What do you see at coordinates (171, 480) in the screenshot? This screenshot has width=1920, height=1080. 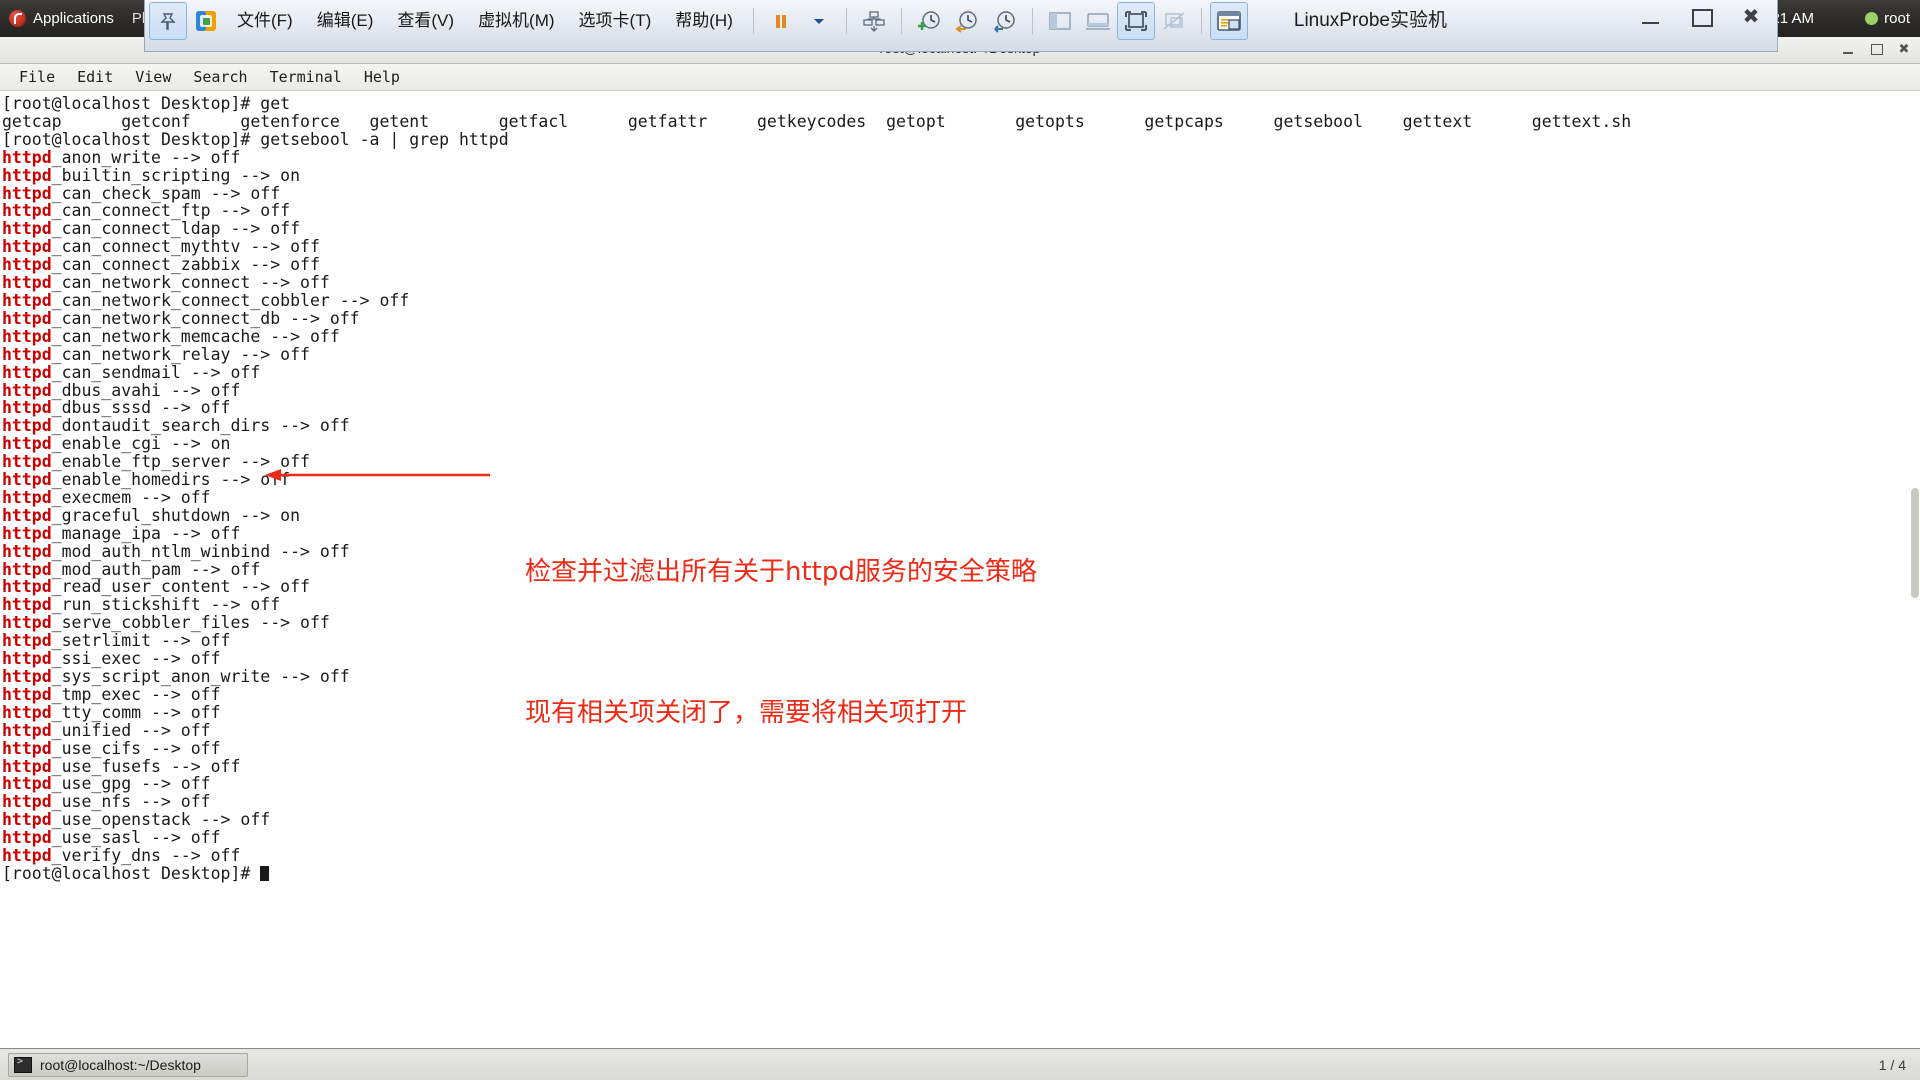 I see `boolean-entry: _enable_homedirs --> off` at bounding box center [171, 480].